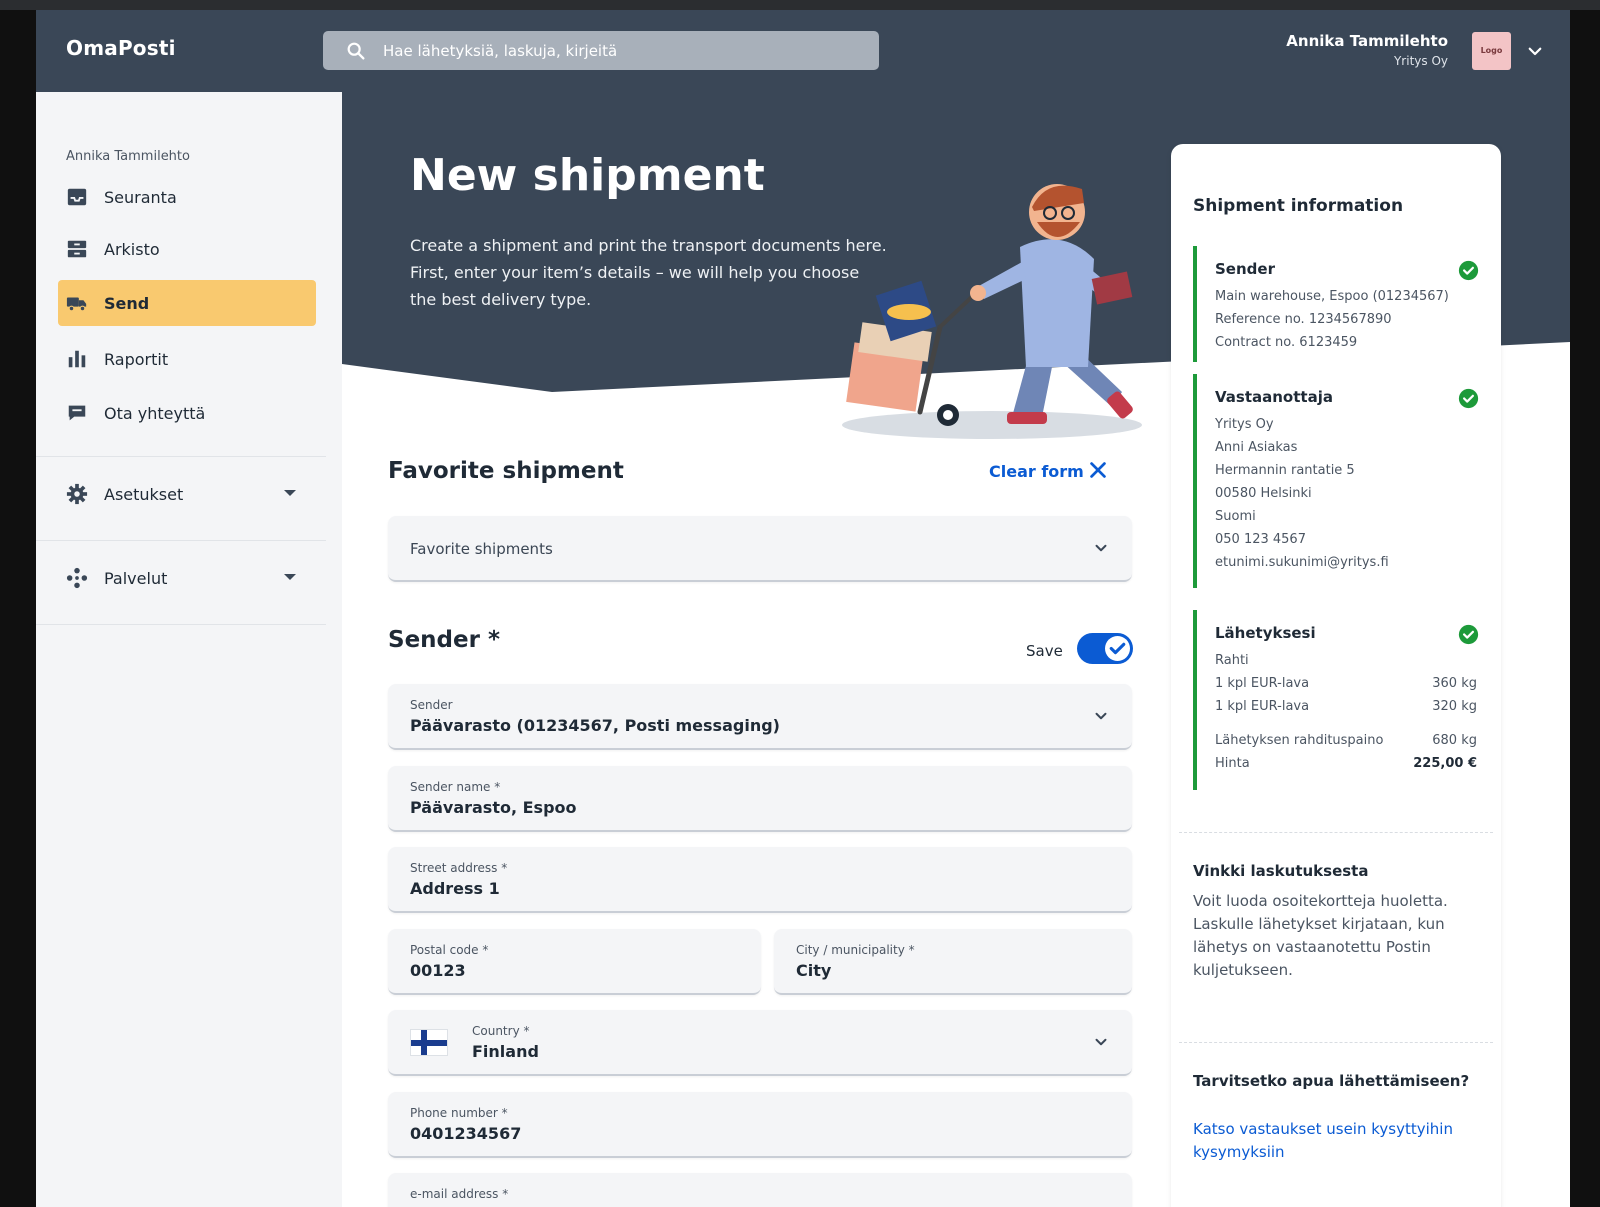 This screenshot has width=1600, height=1207. What do you see at coordinates (760, 1125) in the screenshot?
I see `phone-number-field: Phone number * 0401234567` at bounding box center [760, 1125].